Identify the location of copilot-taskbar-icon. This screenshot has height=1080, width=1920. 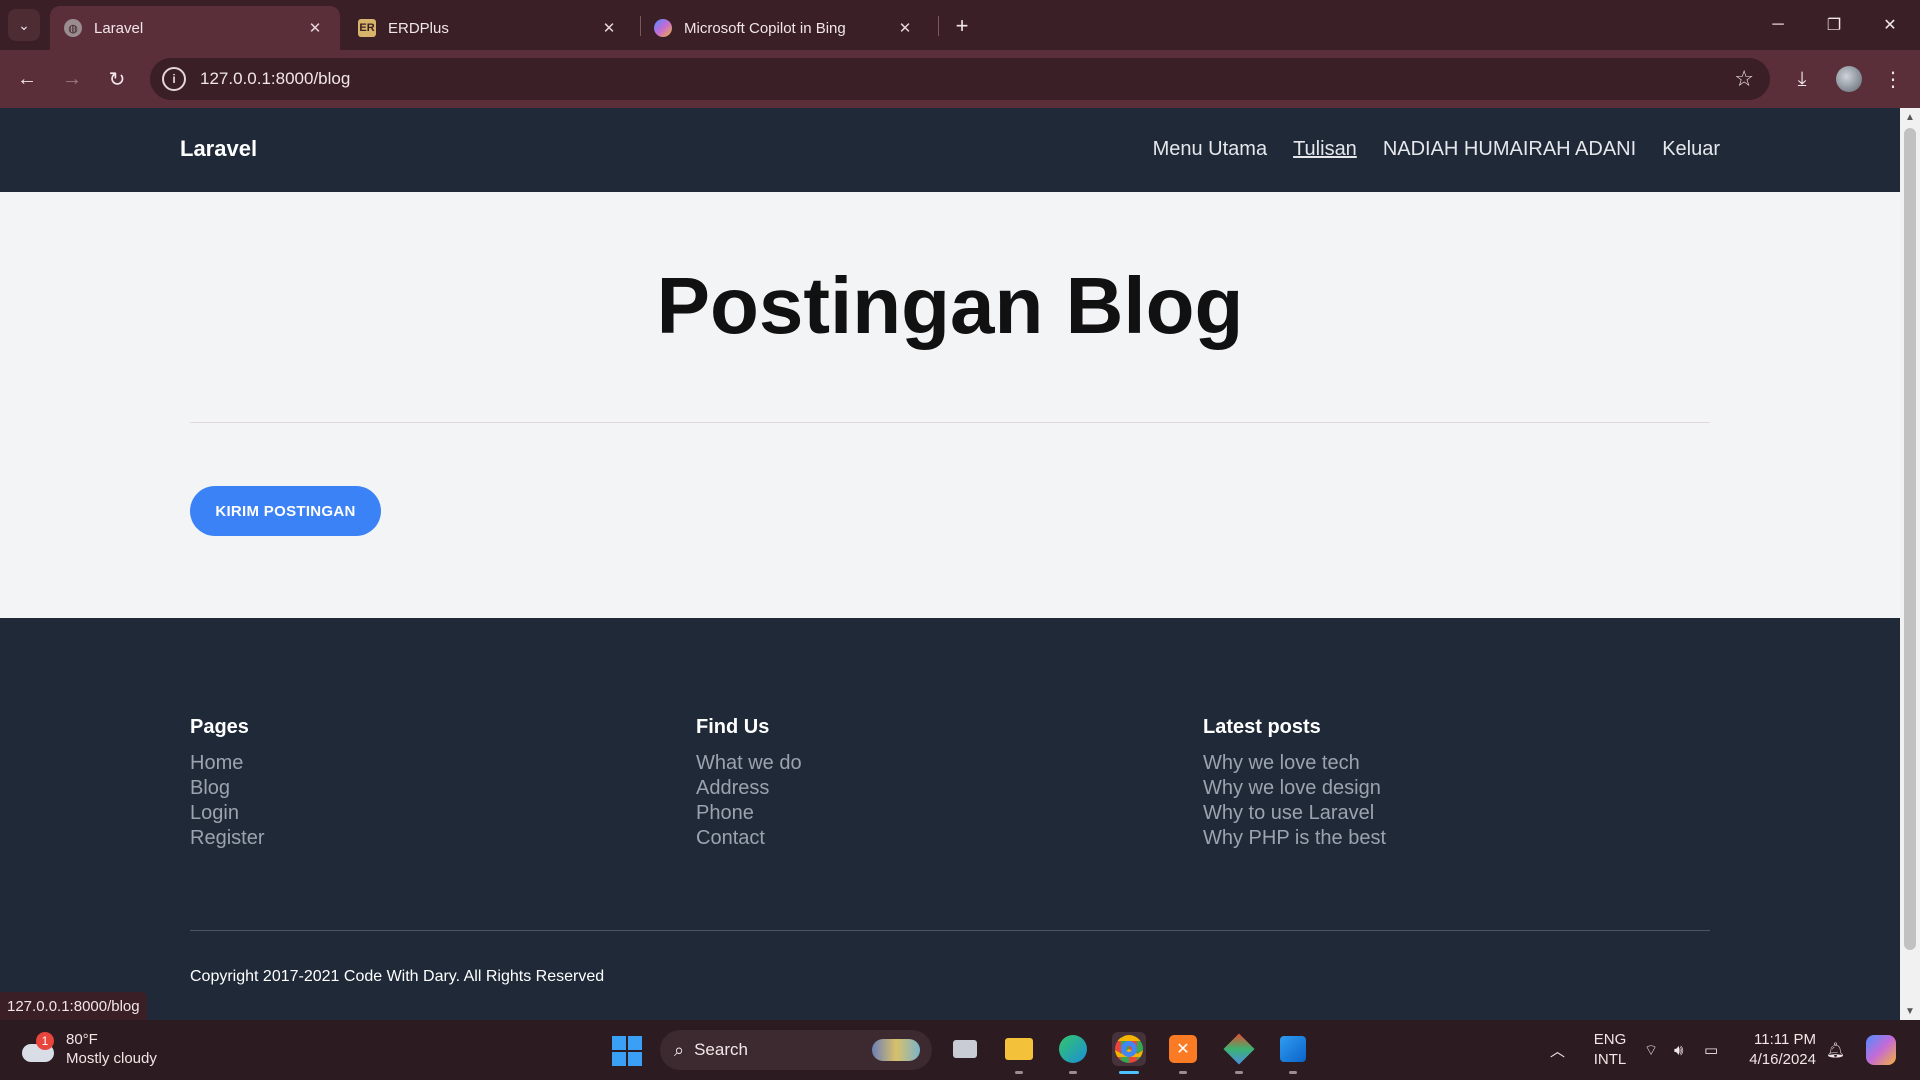
(1881, 1050).